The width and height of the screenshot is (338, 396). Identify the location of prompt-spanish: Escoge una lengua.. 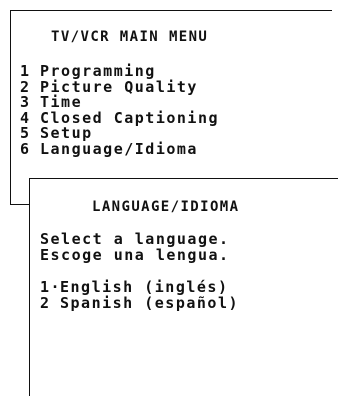
(135, 254).